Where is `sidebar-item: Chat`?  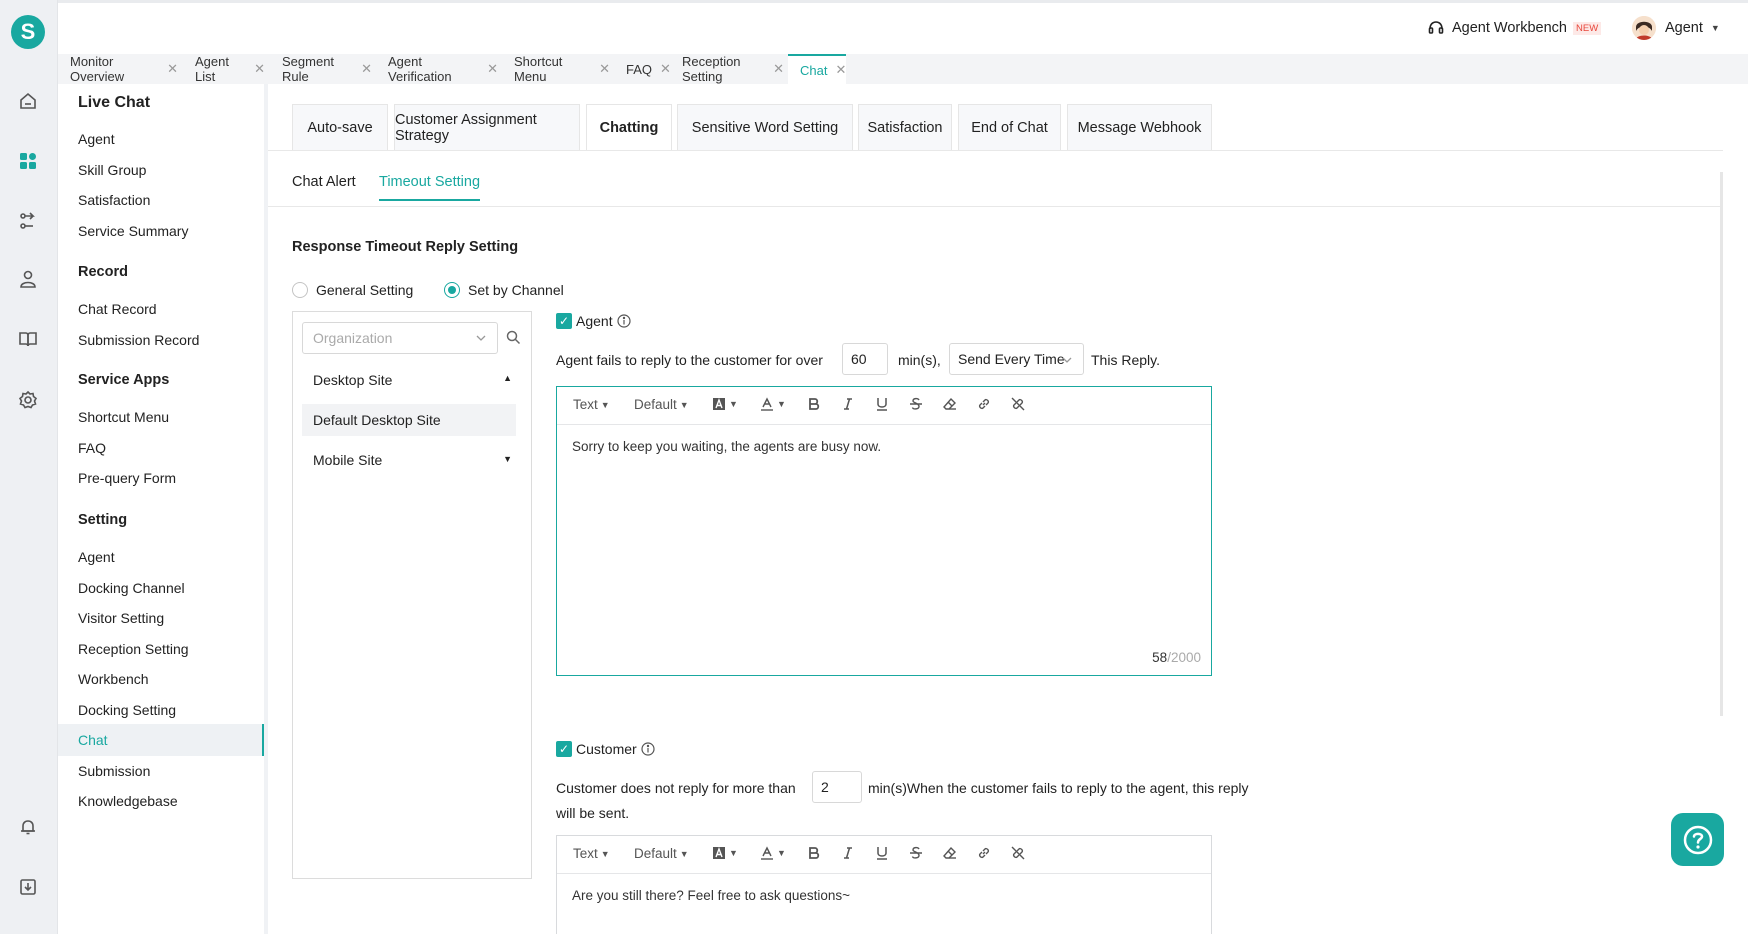
sidebar-item: Chat is located at coordinates (161, 740).